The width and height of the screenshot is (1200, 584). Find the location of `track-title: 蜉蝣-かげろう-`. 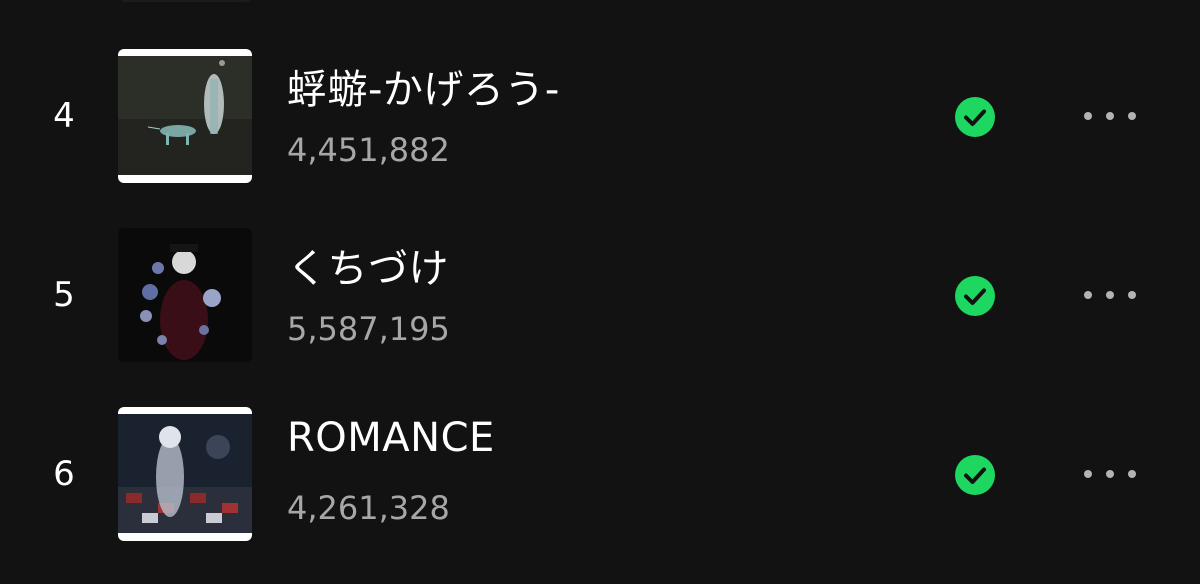

track-title: 蜉蝣-かげろう- is located at coordinates (423, 86).